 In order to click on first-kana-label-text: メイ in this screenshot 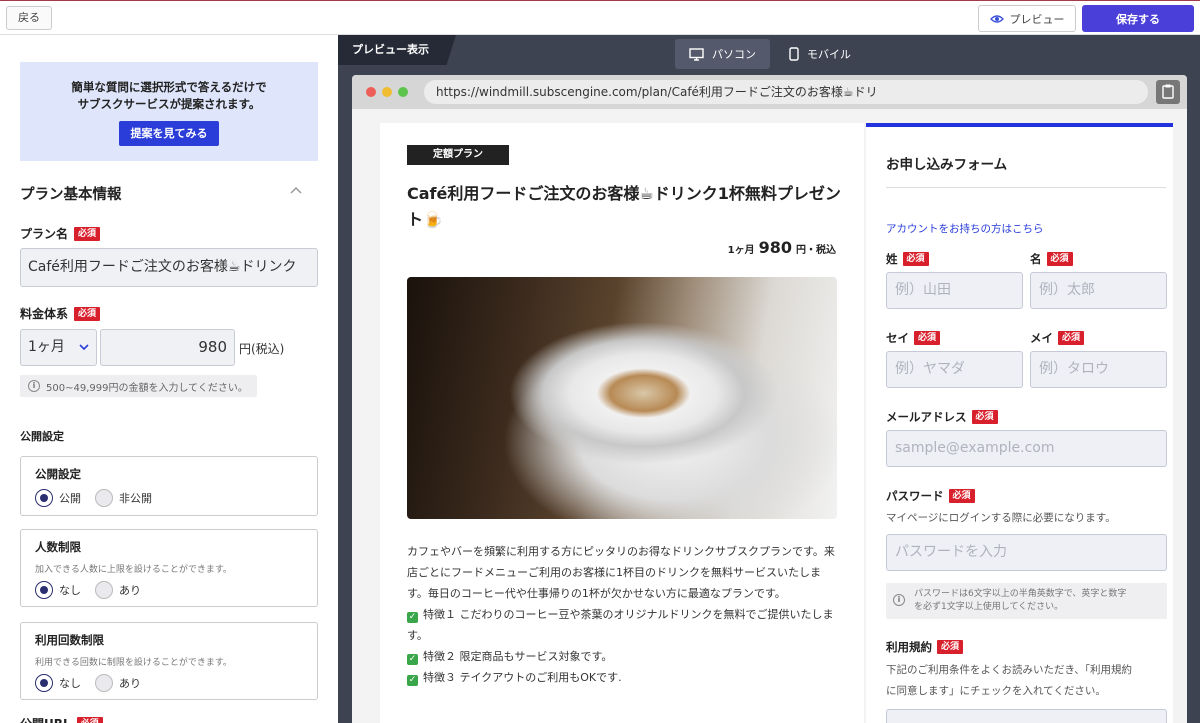, I will do `click(1041, 338)`.